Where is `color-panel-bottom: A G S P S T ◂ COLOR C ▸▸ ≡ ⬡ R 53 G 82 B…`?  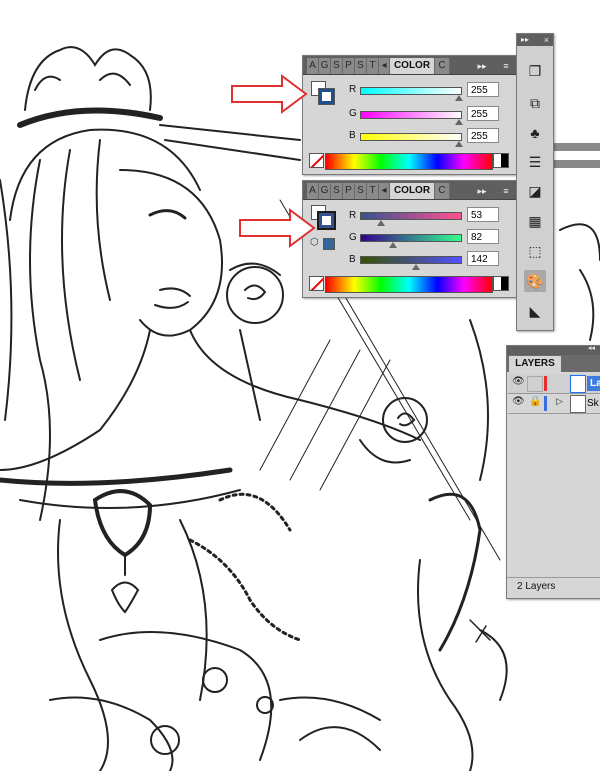
color-panel-bottom: A G S P S T ◂ COLOR C ▸▸ ≡ ⬡ R 53 G 82 B… is located at coordinates (410, 239).